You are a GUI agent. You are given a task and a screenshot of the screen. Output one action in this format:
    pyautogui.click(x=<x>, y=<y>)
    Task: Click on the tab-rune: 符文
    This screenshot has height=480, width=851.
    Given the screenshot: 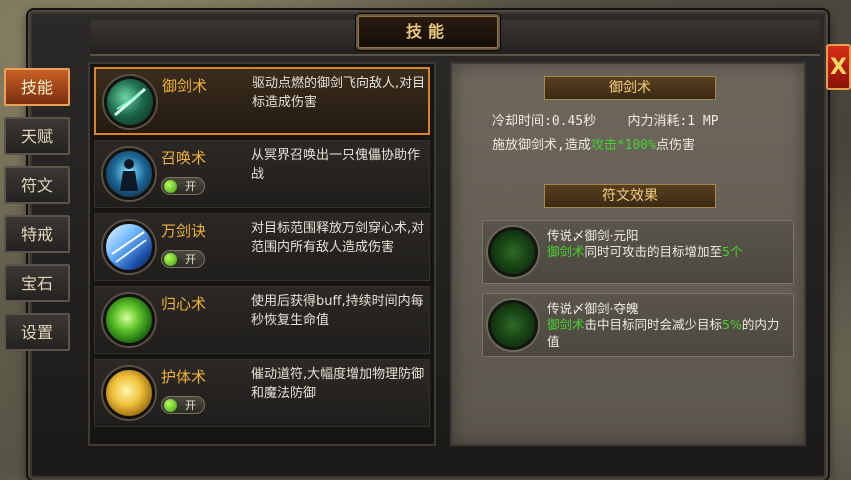 What is the action you would take?
    pyautogui.click(x=37, y=185)
    